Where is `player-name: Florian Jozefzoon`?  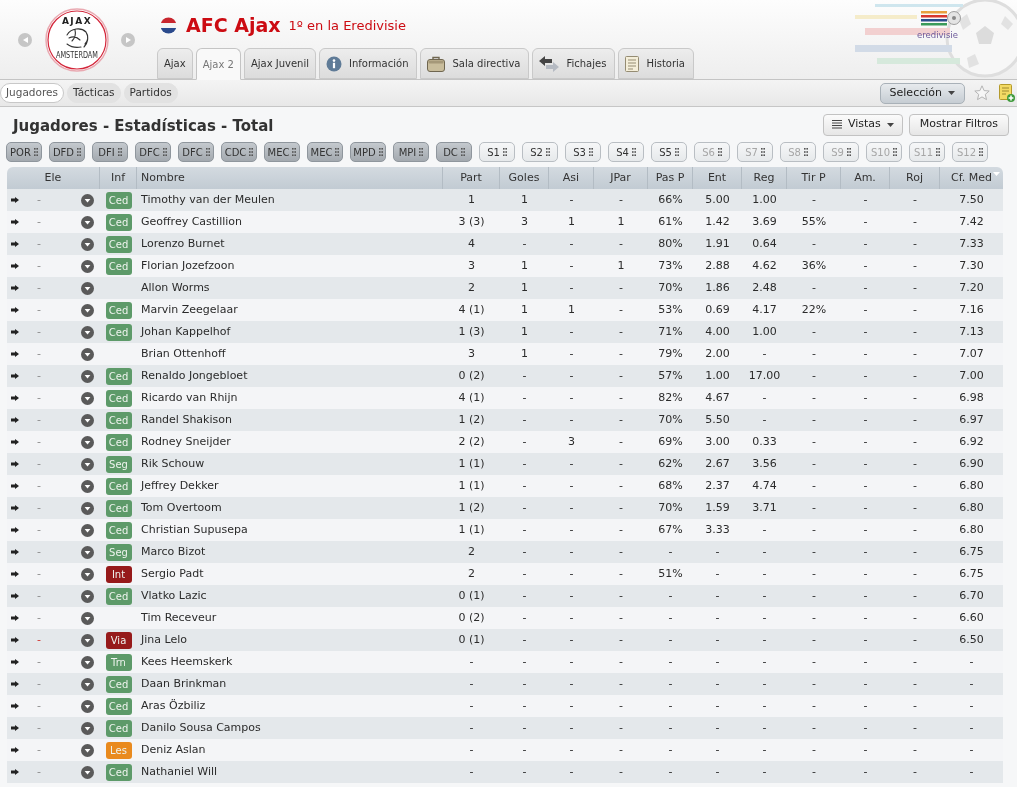 player-name: Florian Jozefzoon is located at coordinates (188, 266).